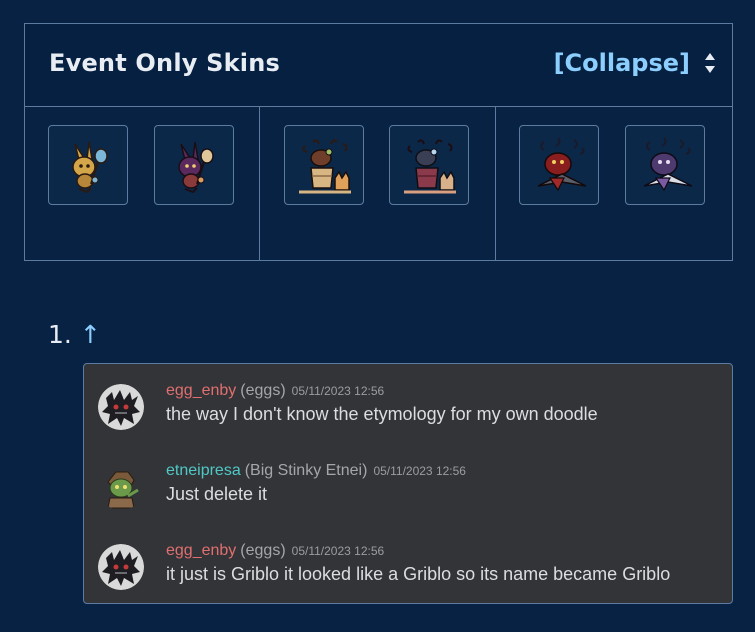  What do you see at coordinates (203, 470) in the screenshot?
I see `username: etneipresa` at bounding box center [203, 470].